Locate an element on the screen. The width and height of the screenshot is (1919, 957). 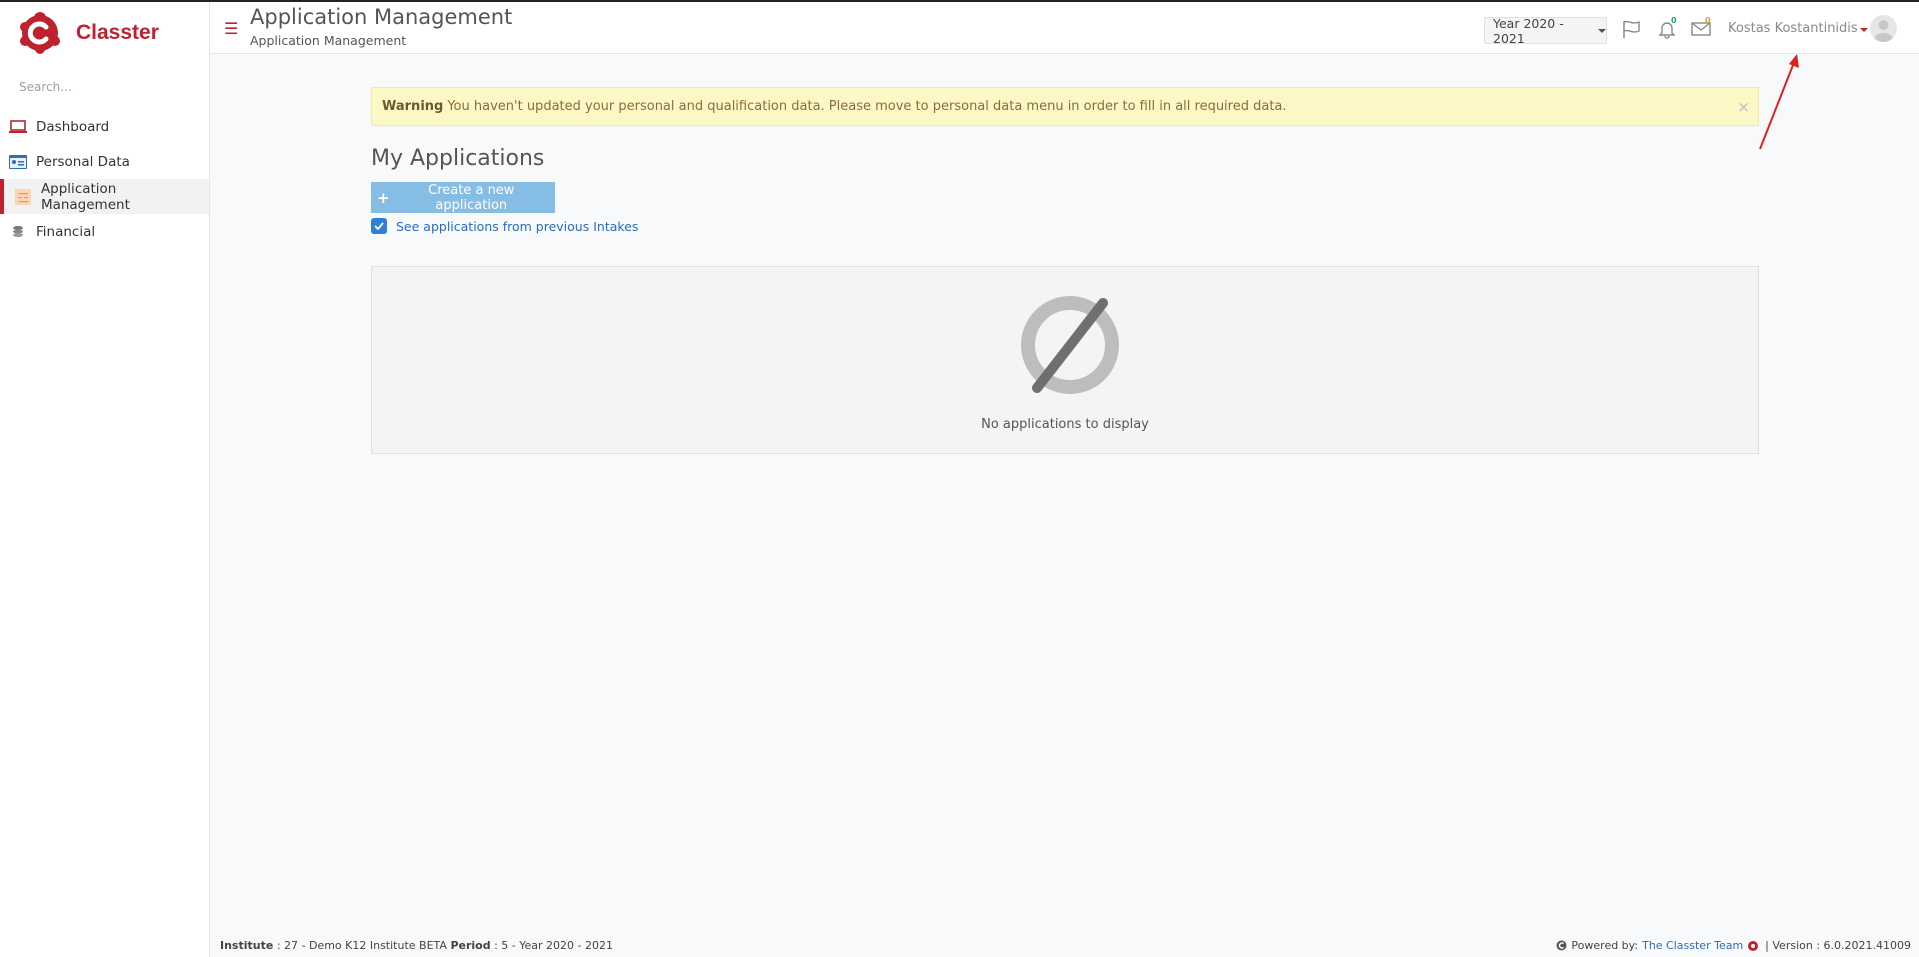
sidebar-item-label: Personal Data is located at coordinates (83, 161).